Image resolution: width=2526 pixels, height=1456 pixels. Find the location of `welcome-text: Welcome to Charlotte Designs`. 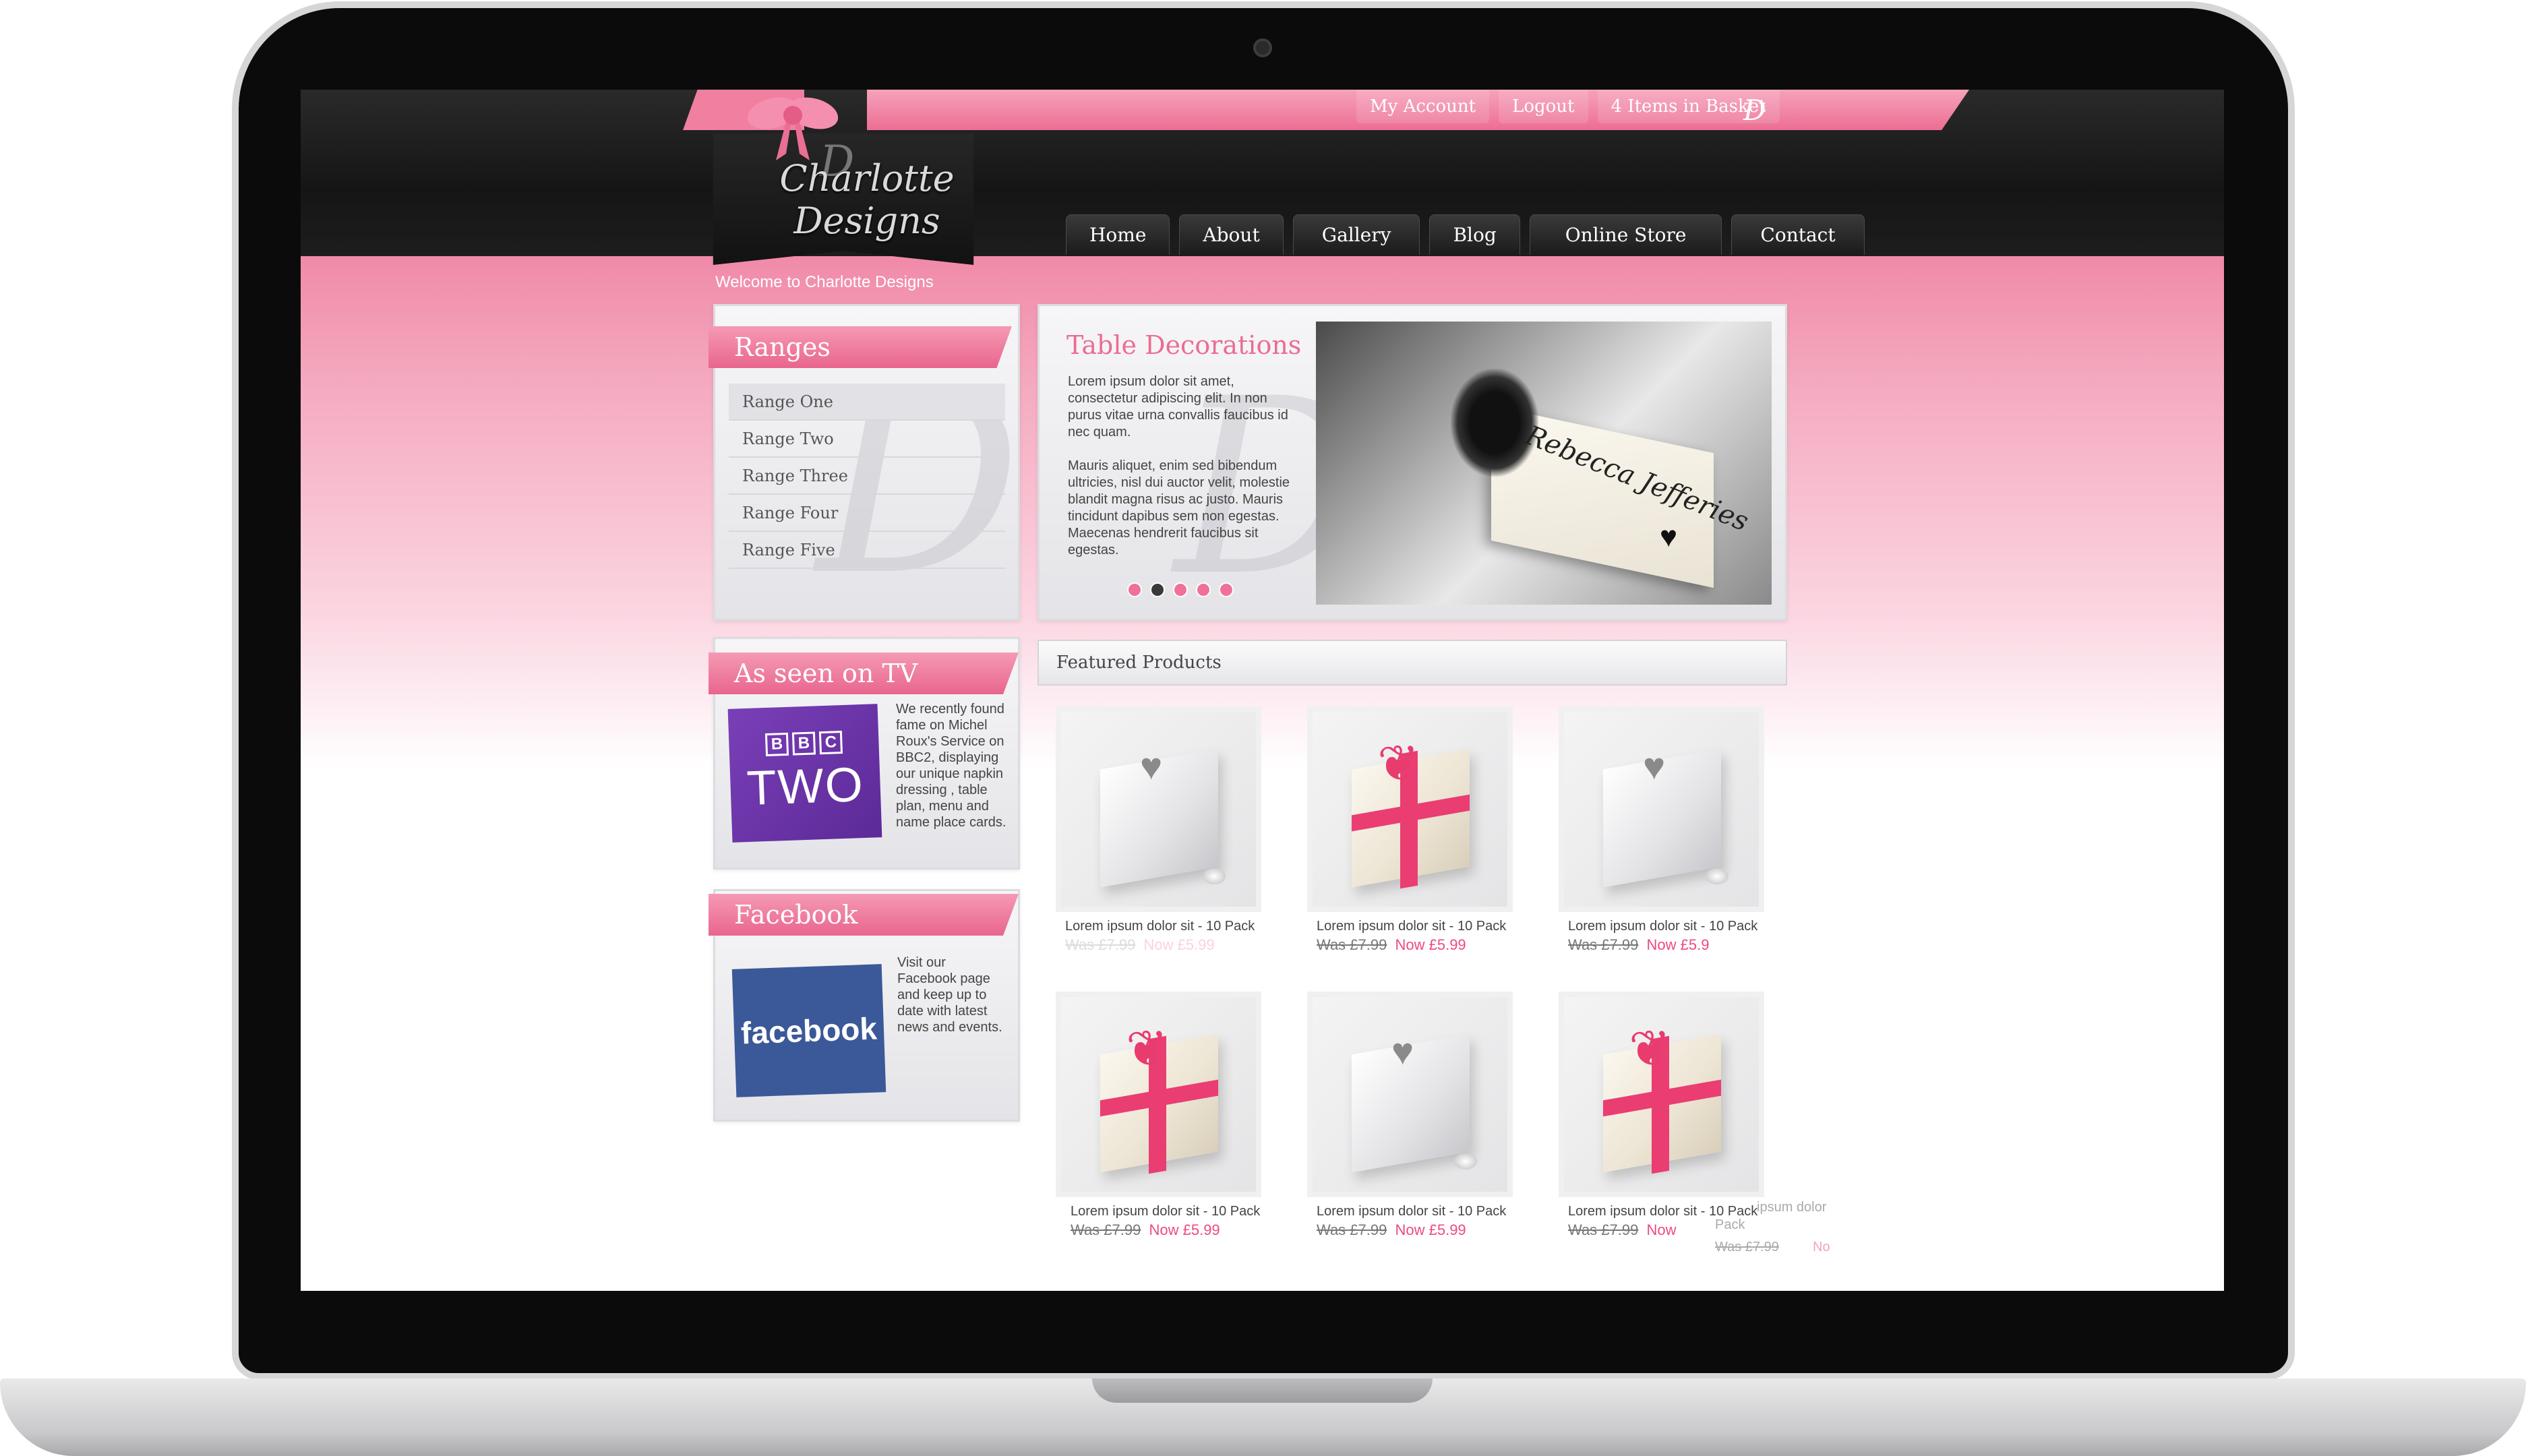

welcome-text: Welcome to Charlotte Designs is located at coordinates (824, 282).